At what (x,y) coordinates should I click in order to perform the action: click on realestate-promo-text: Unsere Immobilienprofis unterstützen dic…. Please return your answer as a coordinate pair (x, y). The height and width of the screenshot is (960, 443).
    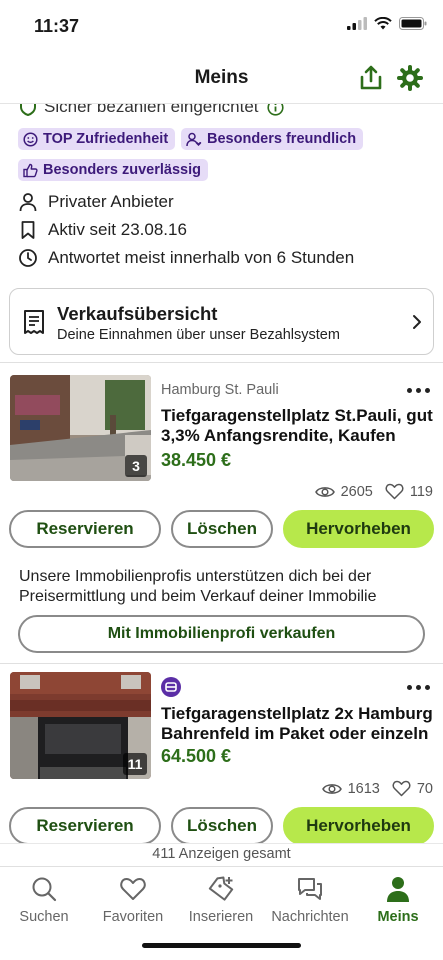
    Looking at the image, I should click on (198, 586).